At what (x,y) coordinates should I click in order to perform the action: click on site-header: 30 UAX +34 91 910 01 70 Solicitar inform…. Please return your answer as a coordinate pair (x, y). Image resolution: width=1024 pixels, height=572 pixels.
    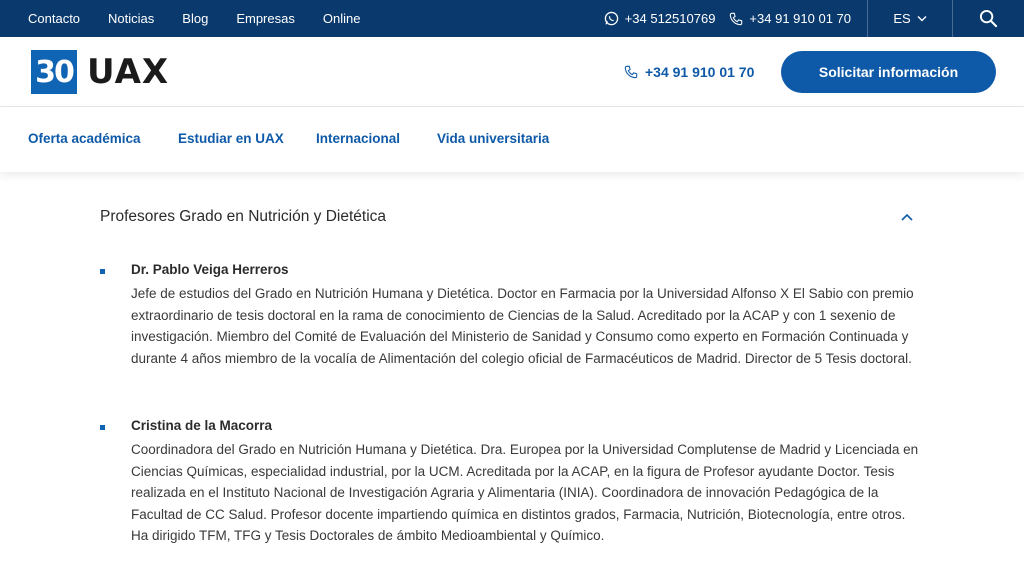
    Looking at the image, I should click on (512, 72).